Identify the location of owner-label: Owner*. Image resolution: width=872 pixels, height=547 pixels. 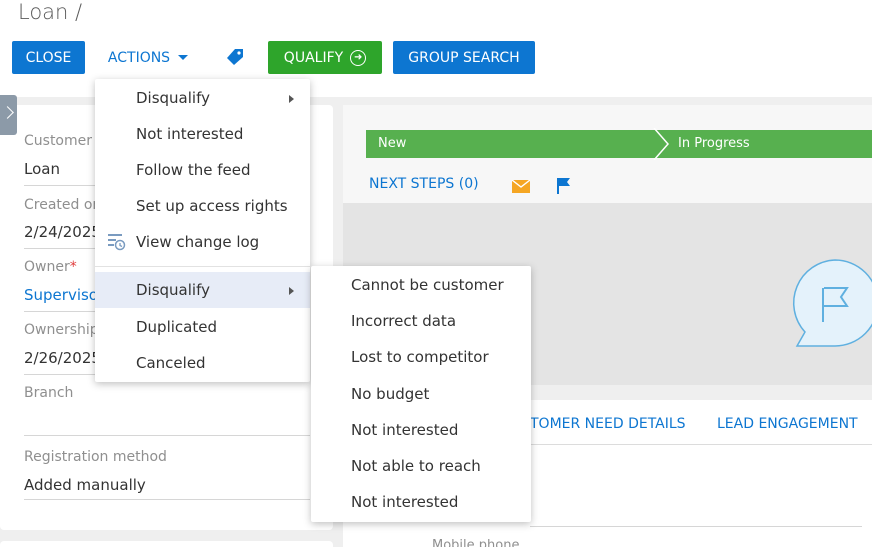
(50, 267).